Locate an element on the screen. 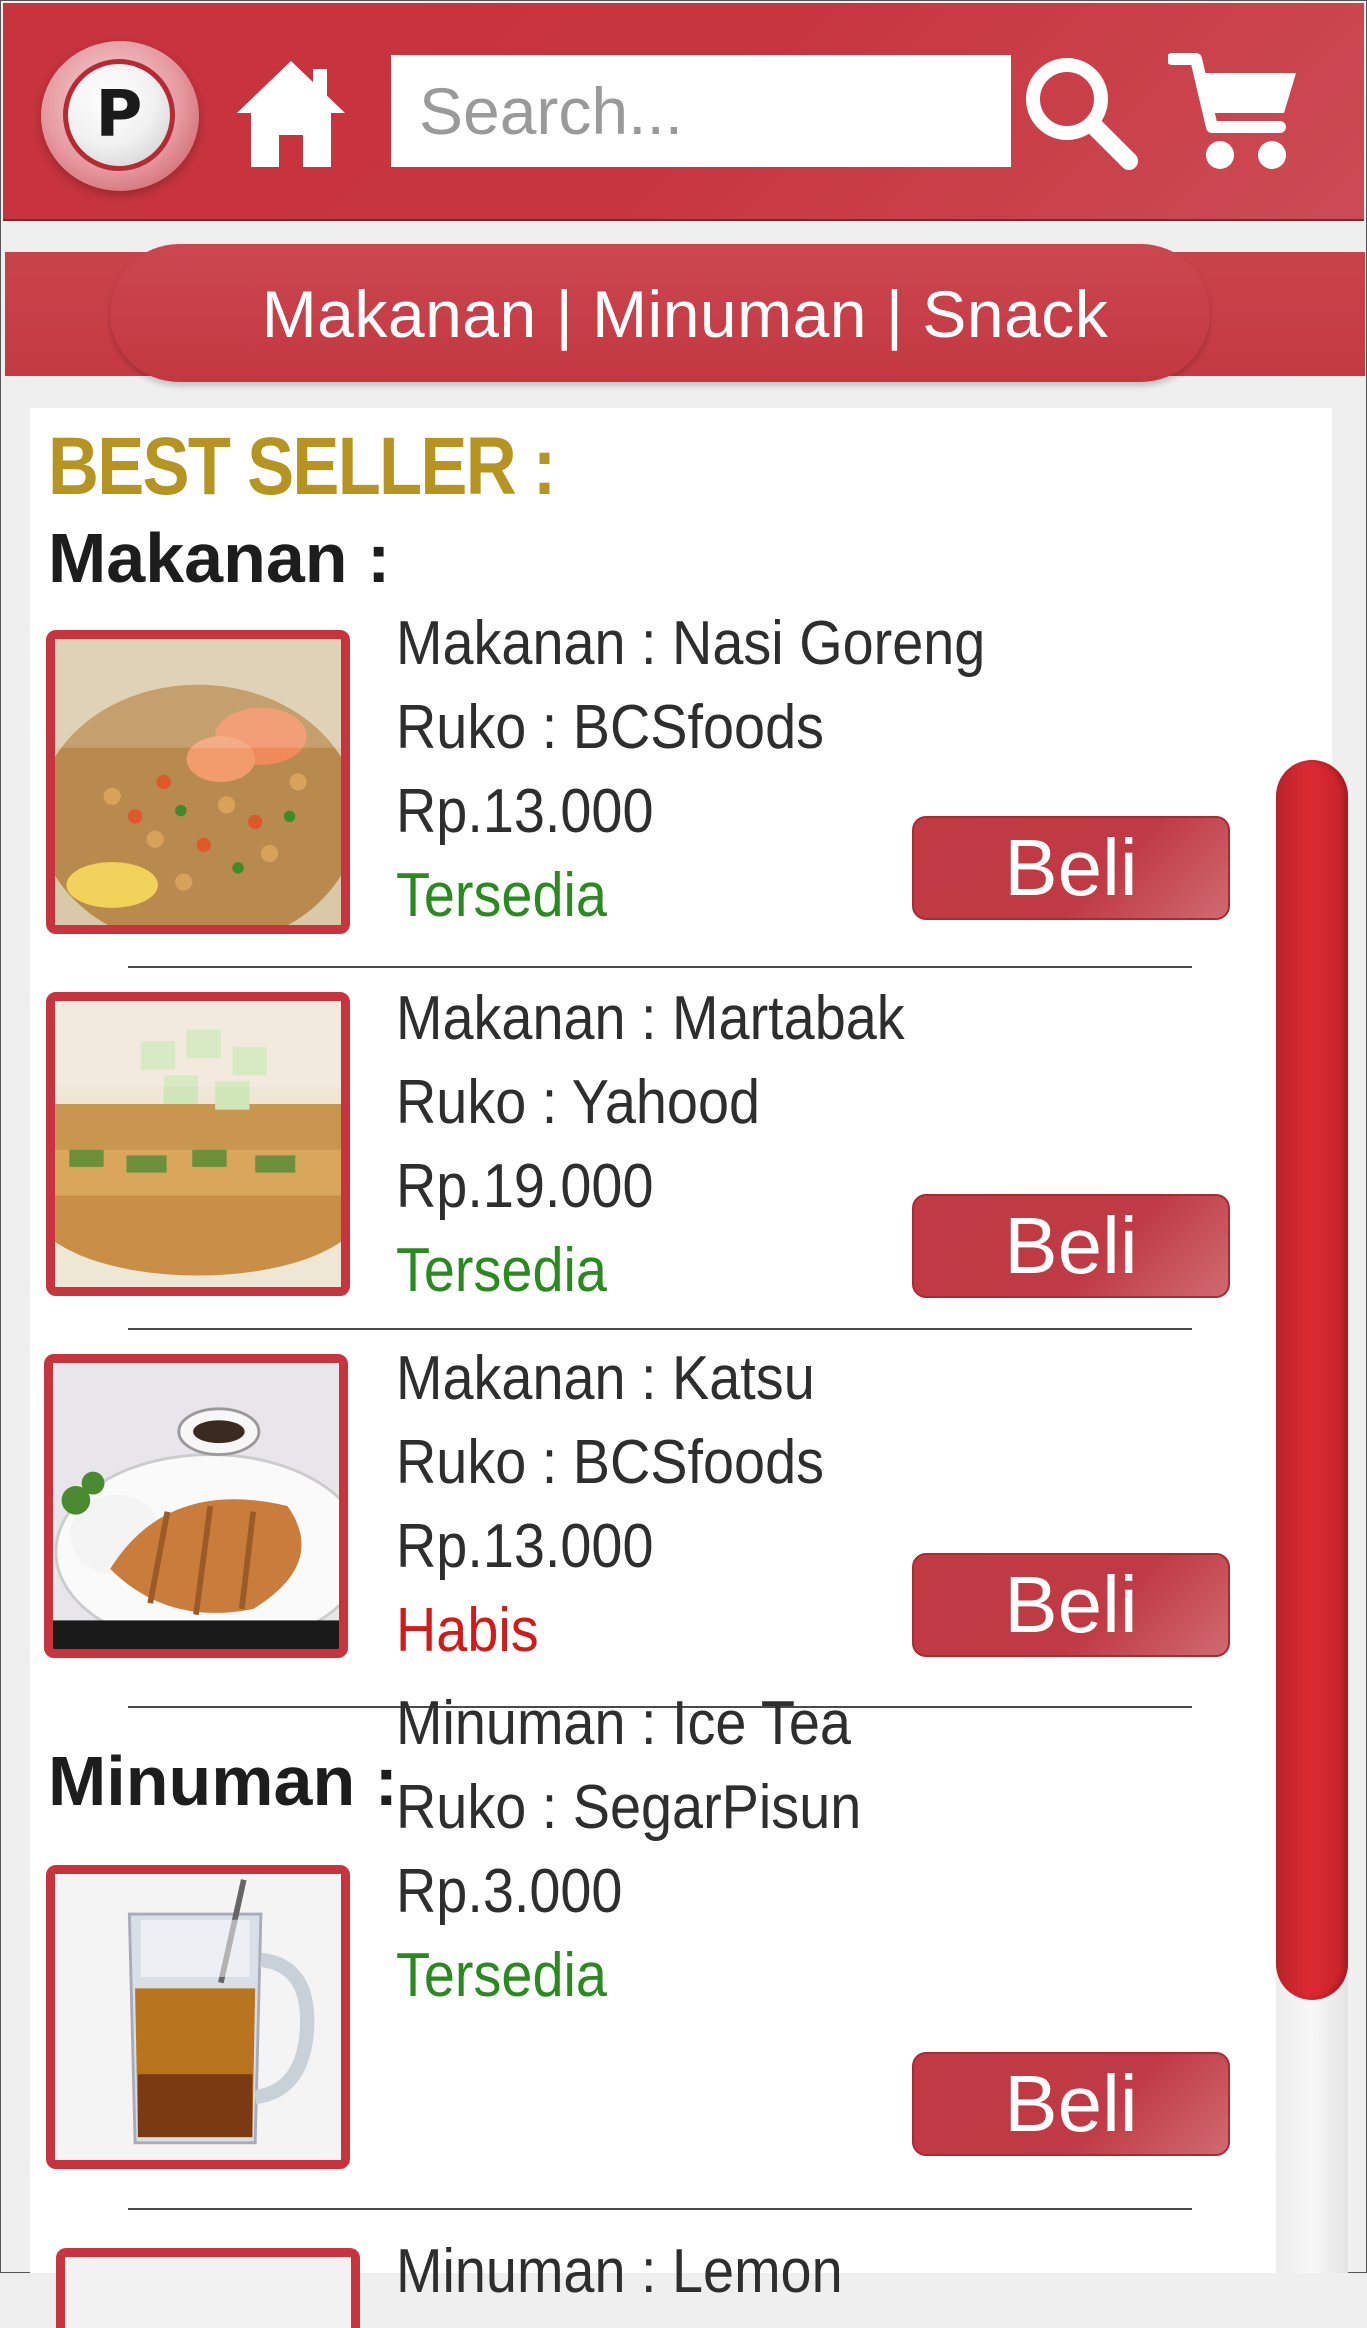 This screenshot has height=2328, width=1367. logo: P is located at coordinates (120, 116).